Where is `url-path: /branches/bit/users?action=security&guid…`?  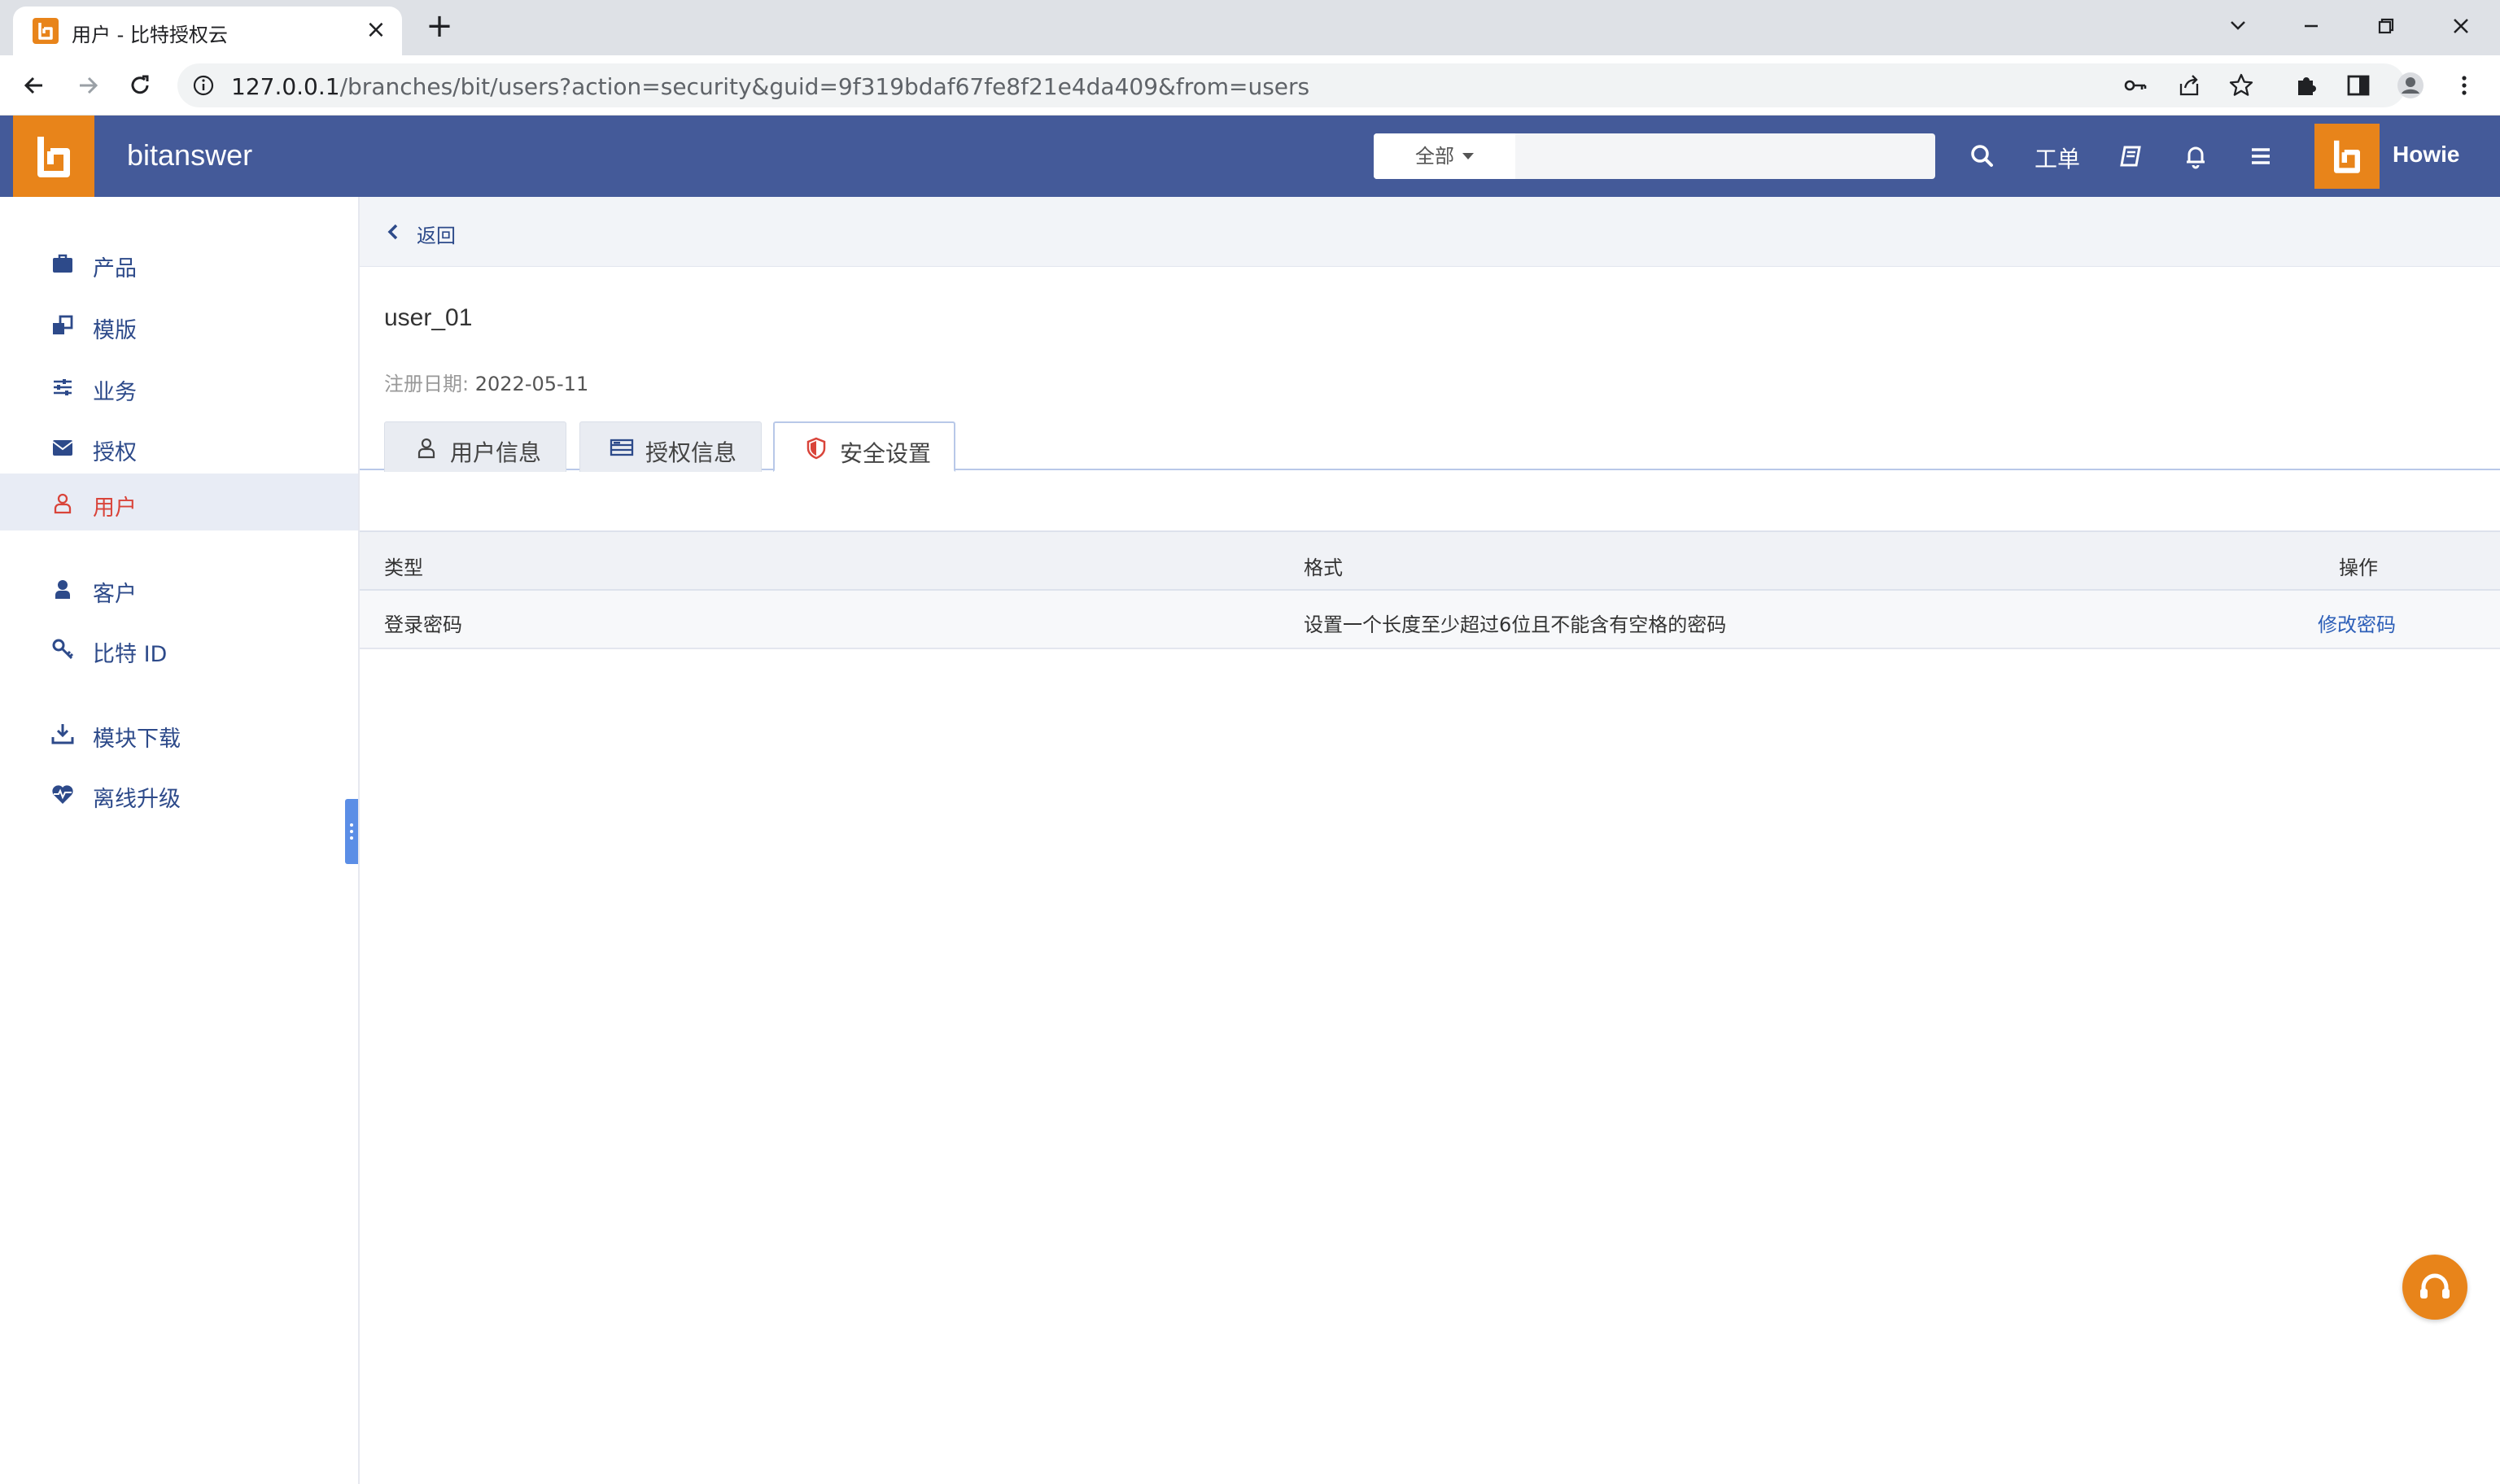
url-path: /branches/bit/users?action=security&guid… is located at coordinates (824, 87).